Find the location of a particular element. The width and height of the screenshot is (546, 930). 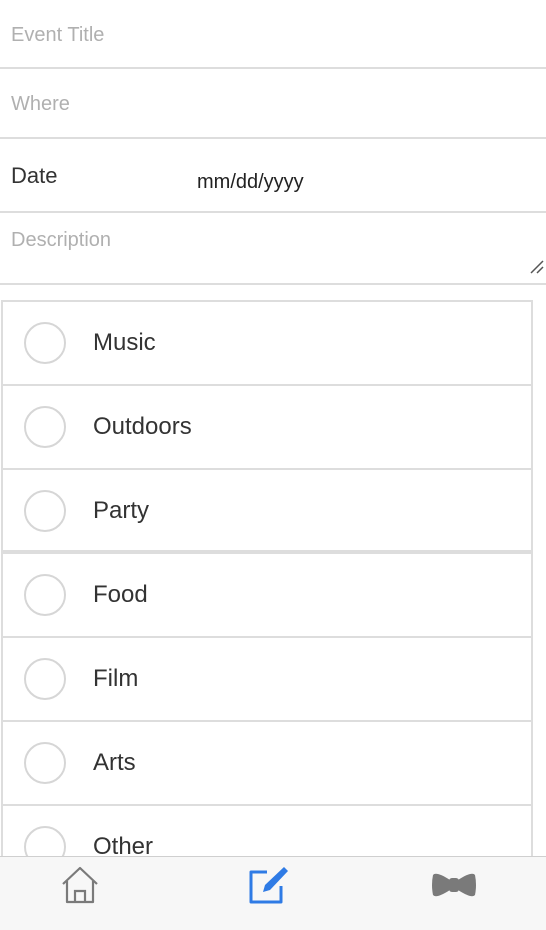

date-row: Date mm/dd/yyyy is located at coordinates (273, 176).